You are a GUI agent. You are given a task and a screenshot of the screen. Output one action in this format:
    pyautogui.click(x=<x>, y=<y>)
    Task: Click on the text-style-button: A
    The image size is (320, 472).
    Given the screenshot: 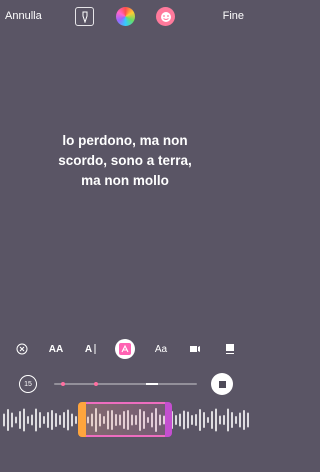 What is the action you would take?
    pyautogui.click(x=91, y=349)
    